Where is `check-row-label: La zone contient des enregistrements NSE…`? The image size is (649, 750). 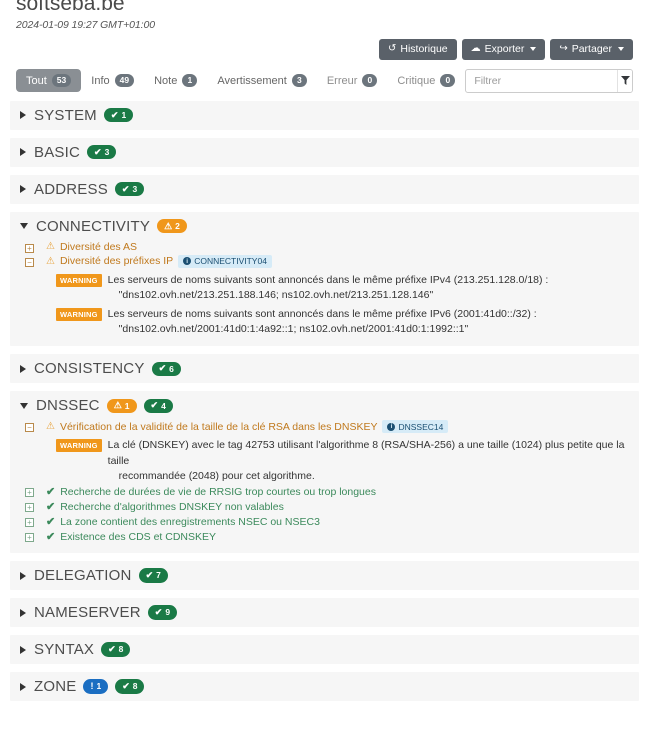 check-row-label: La zone contient des enregistrements NSE… is located at coordinates (190, 521).